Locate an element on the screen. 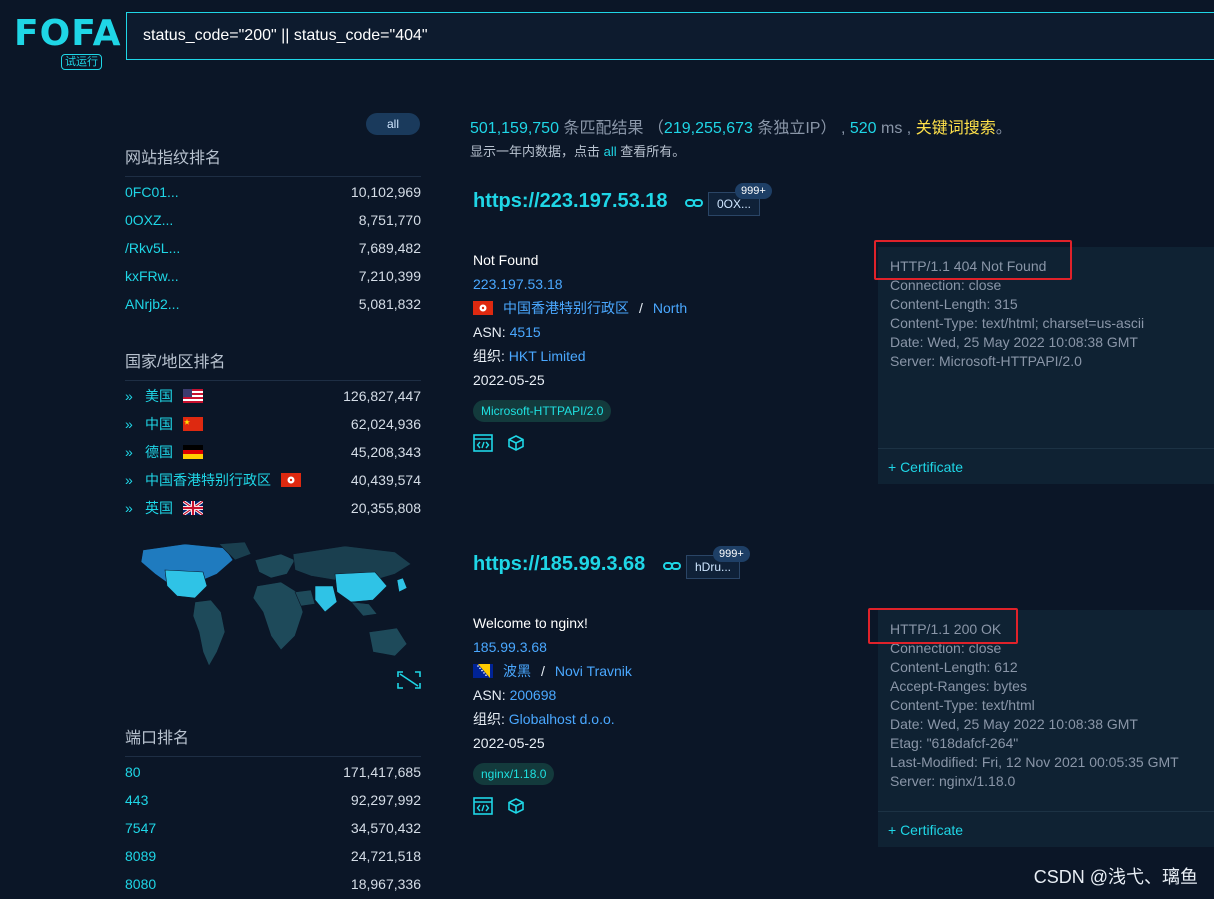 This screenshot has height=899, width=1214. de-flag-icon is located at coordinates (193, 452).